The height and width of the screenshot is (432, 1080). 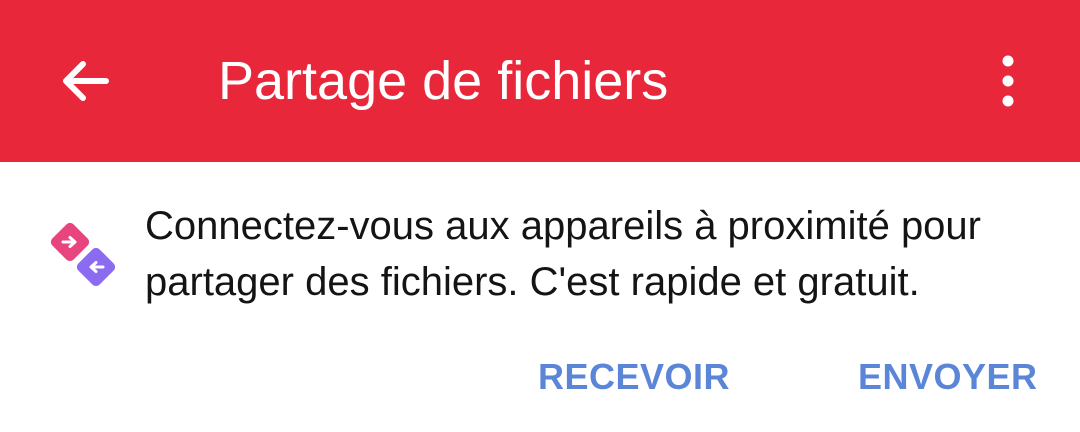 I want to click on page-title: Partage de fichiers, so click(x=443, y=81).